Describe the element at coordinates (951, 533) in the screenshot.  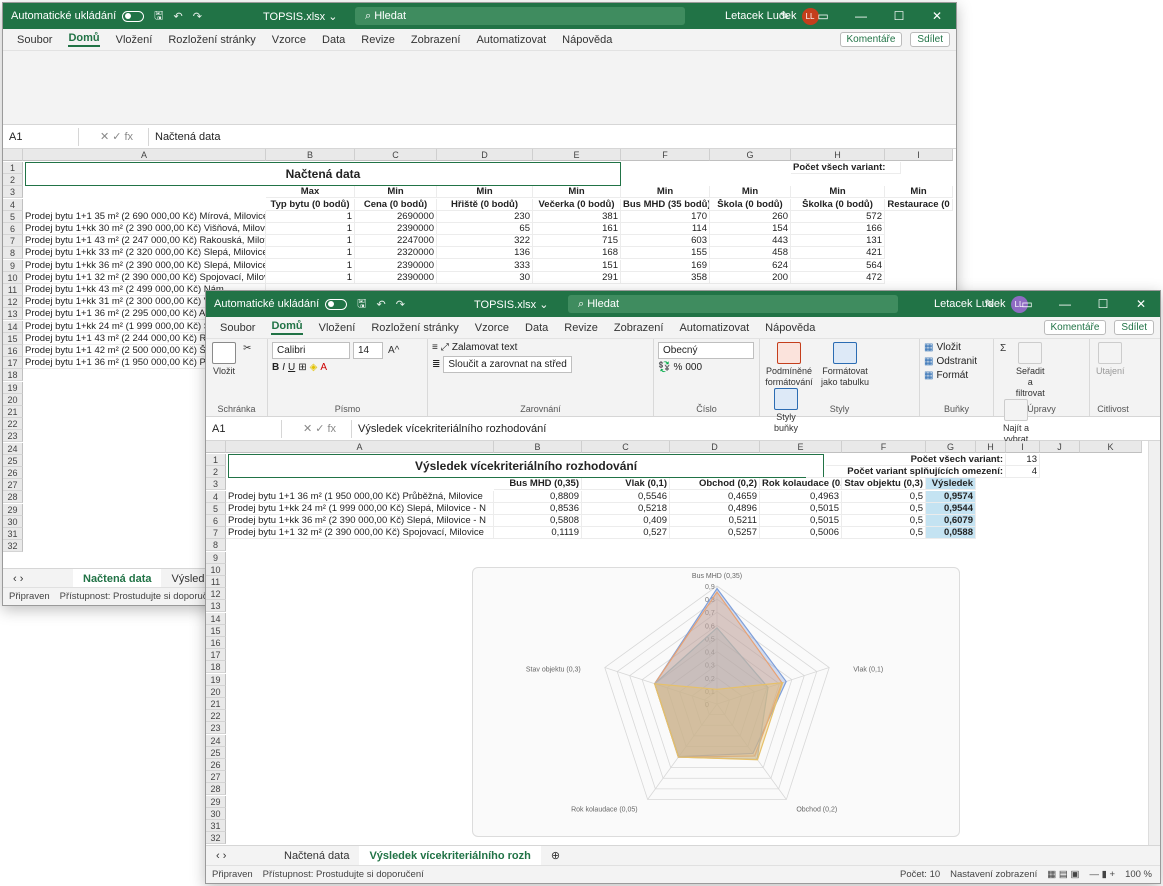
I see `result-cell: 0,0588` at that location.